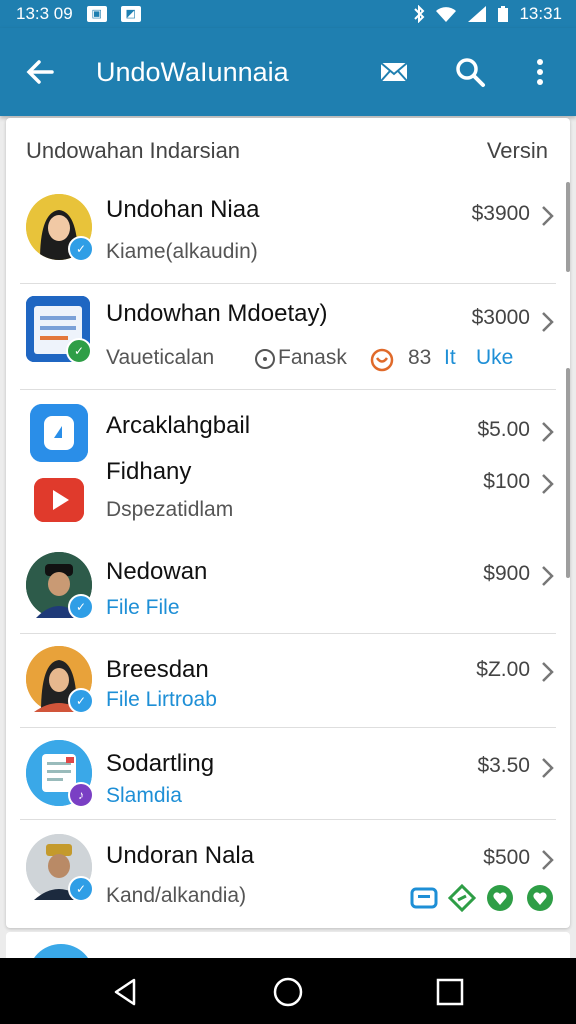 This screenshot has width=576, height=1024. What do you see at coordinates (503, 765) in the screenshot?
I see `item-price: $3.50` at bounding box center [503, 765].